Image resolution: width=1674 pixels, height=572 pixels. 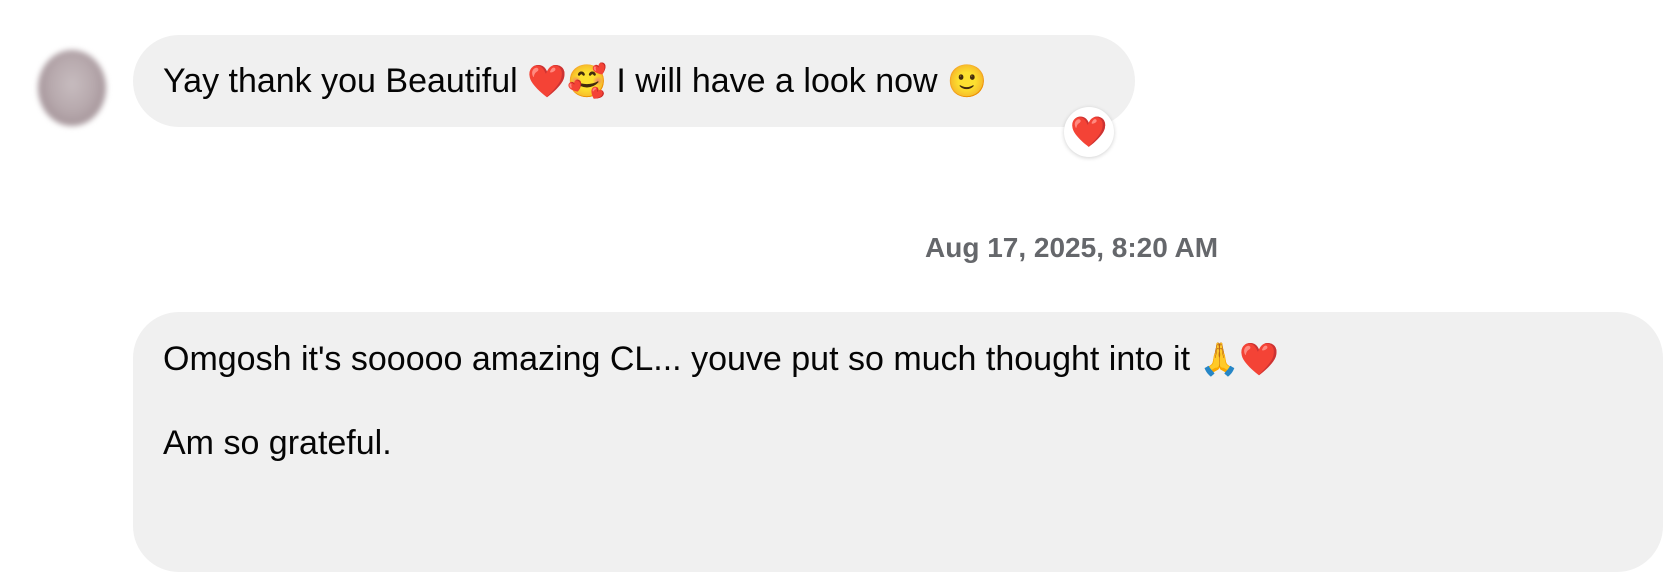 What do you see at coordinates (967, 81) in the screenshot?
I see `smiley-emoji: 🙂` at bounding box center [967, 81].